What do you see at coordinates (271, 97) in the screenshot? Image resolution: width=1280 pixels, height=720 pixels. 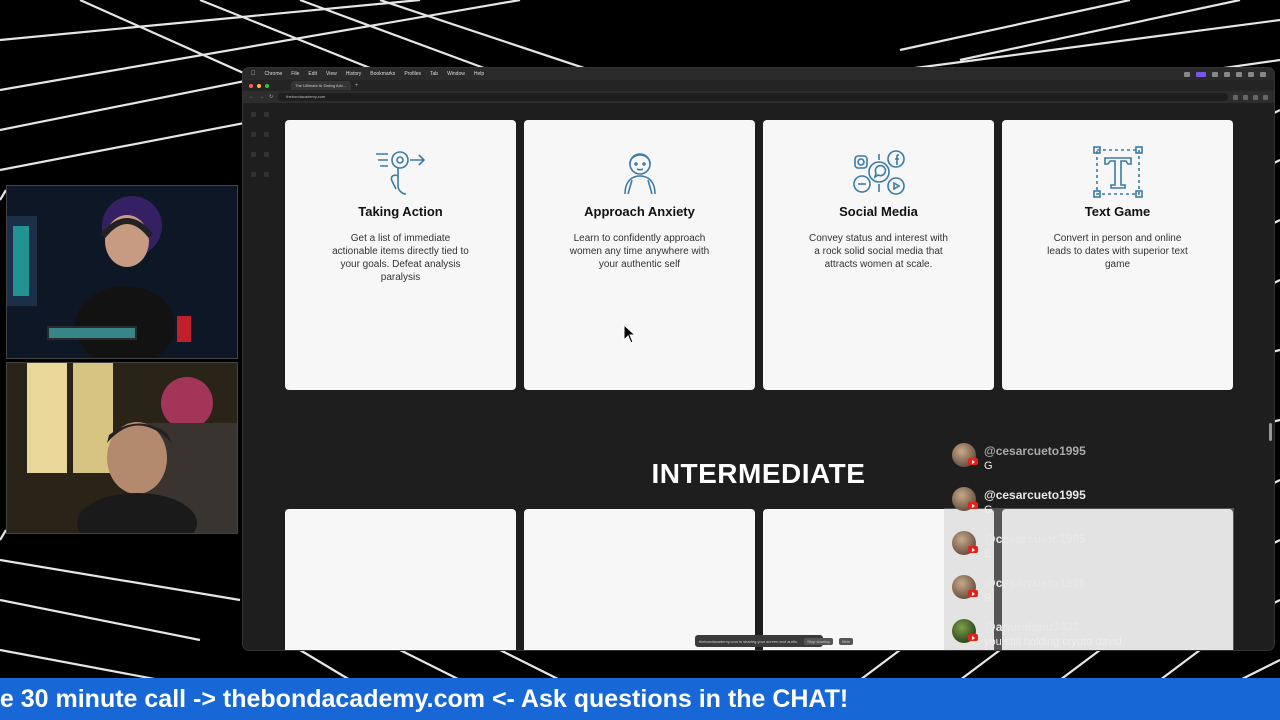 I see `reload-icon: ↻` at bounding box center [271, 97].